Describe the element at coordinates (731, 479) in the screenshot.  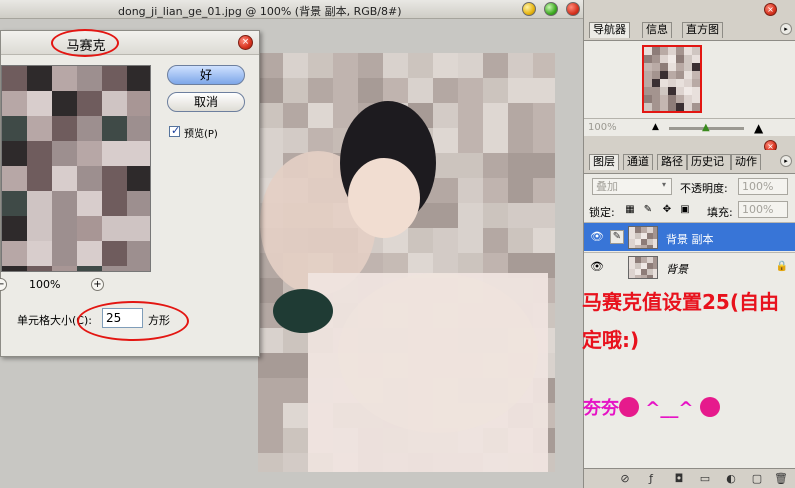
I see `adjustment-layer-icon: ◐` at that location.